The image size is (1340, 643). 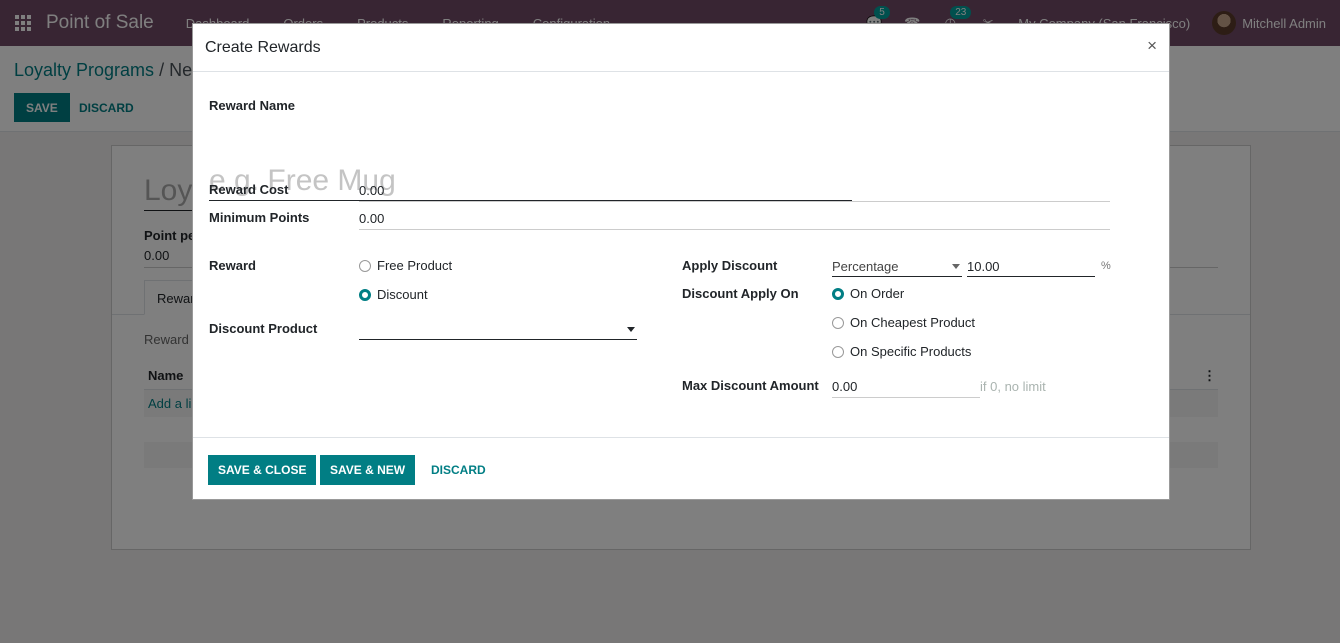 What do you see at coordinates (232, 265) in the screenshot?
I see `reward-label: Reward` at bounding box center [232, 265].